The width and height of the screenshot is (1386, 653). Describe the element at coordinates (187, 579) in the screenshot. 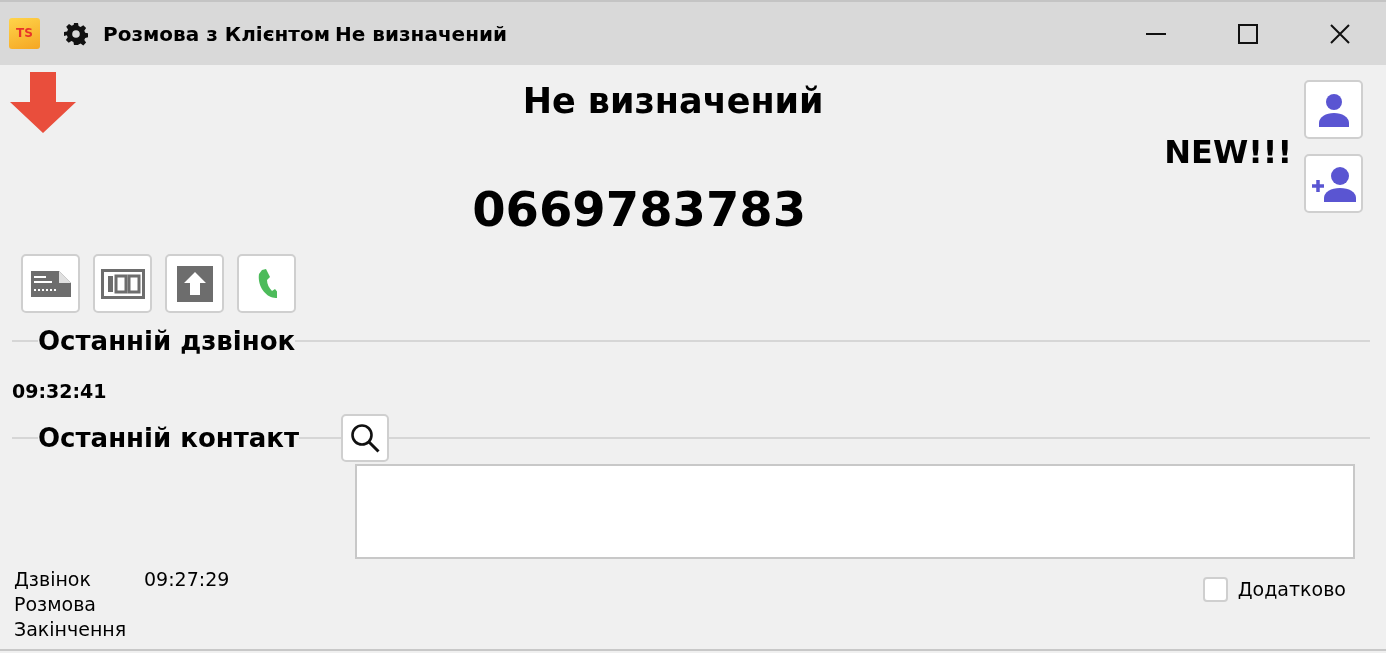

I see `time-value: 09:27:29` at that location.